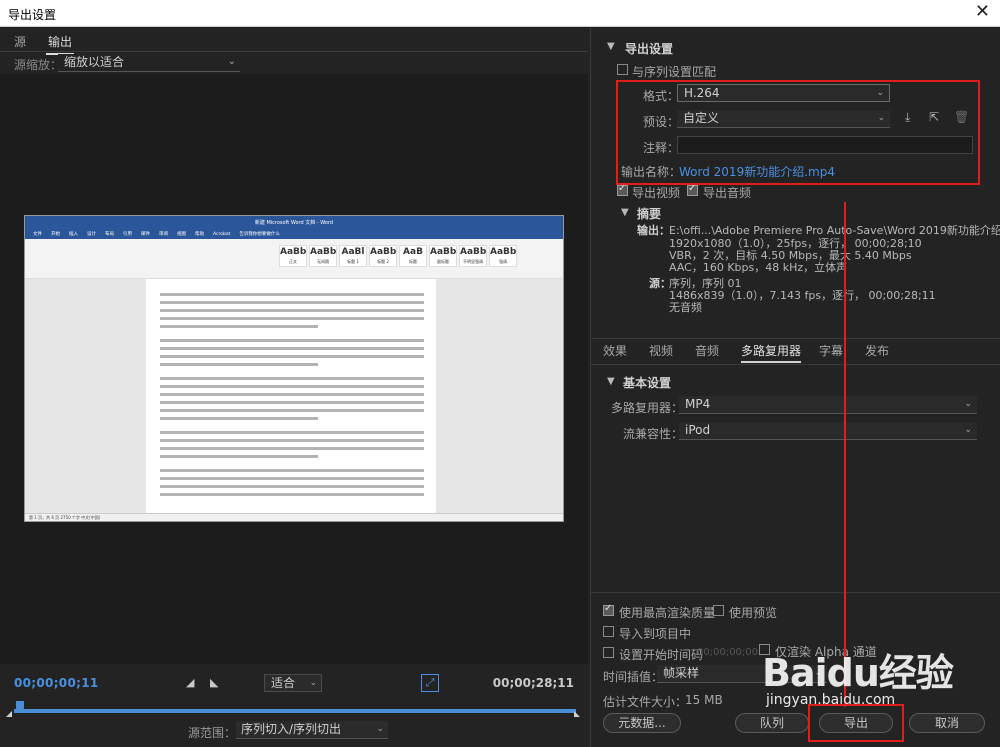 The height and width of the screenshot is (747, 1000). I want to click on max-render-quality-checkbox, so click(608, 609).